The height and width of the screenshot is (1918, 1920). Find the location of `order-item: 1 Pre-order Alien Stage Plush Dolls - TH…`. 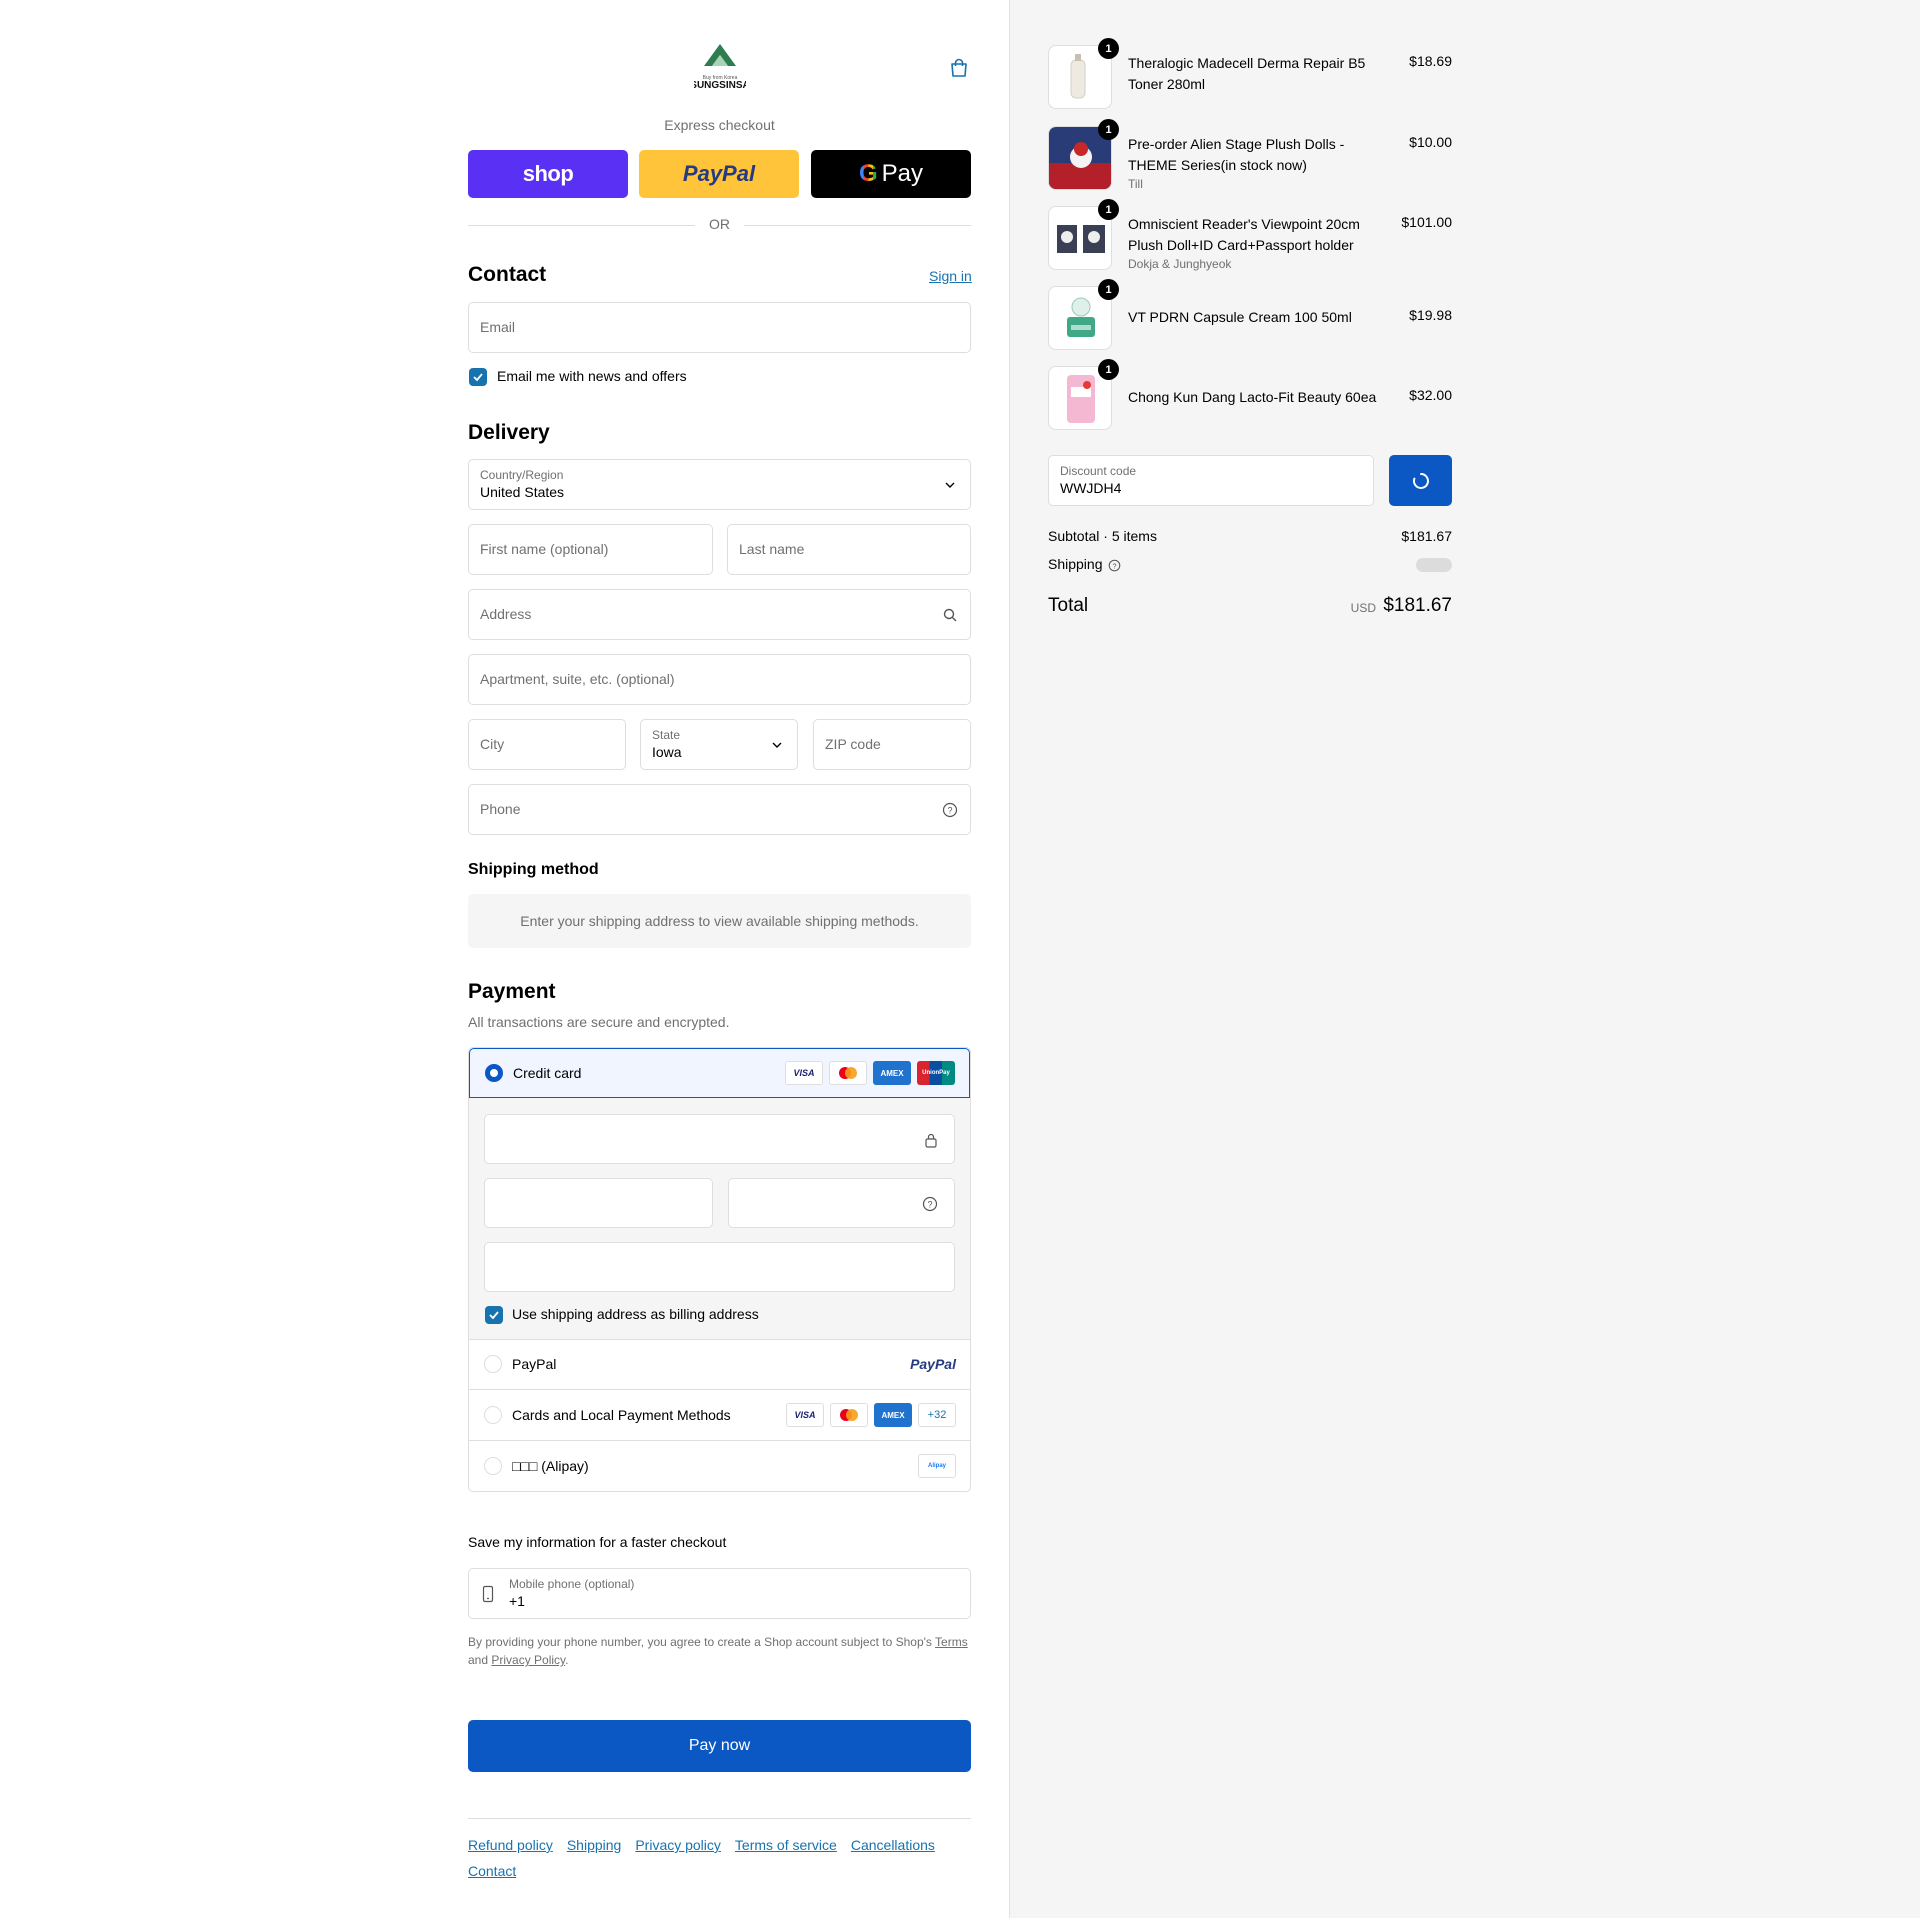

order-item: 1 Pre-order Alien Stage Plush Dolls - TH… is located at coordinates (1250, 155).